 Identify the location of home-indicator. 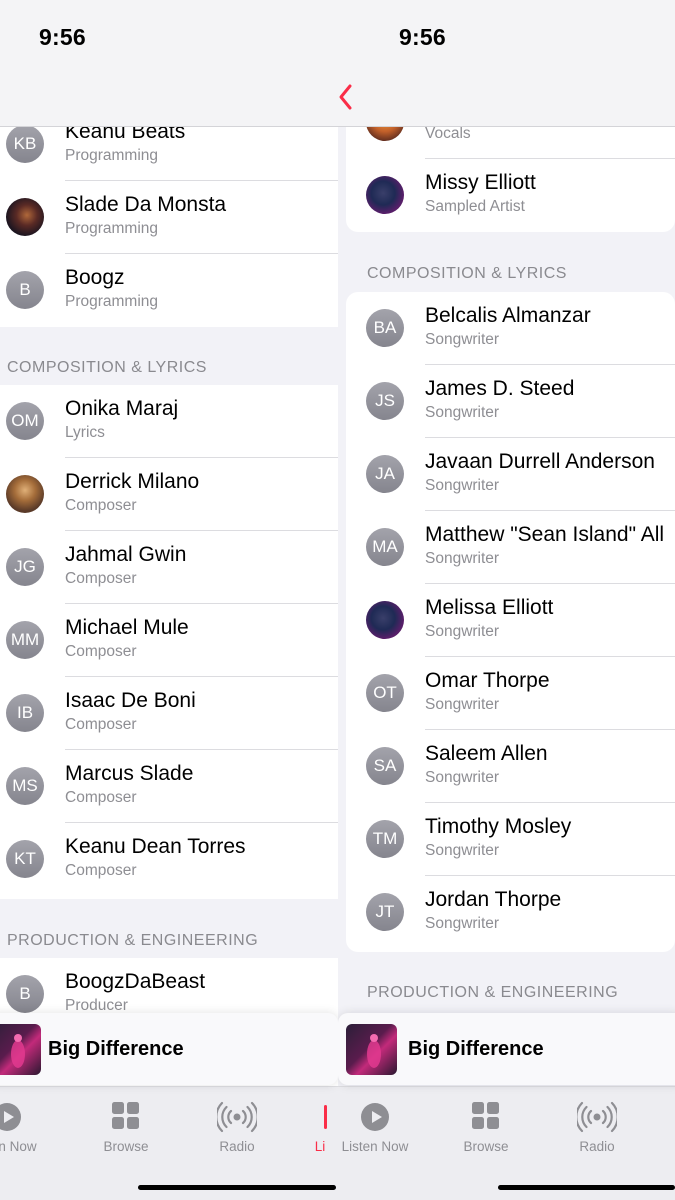
(586, 1187).